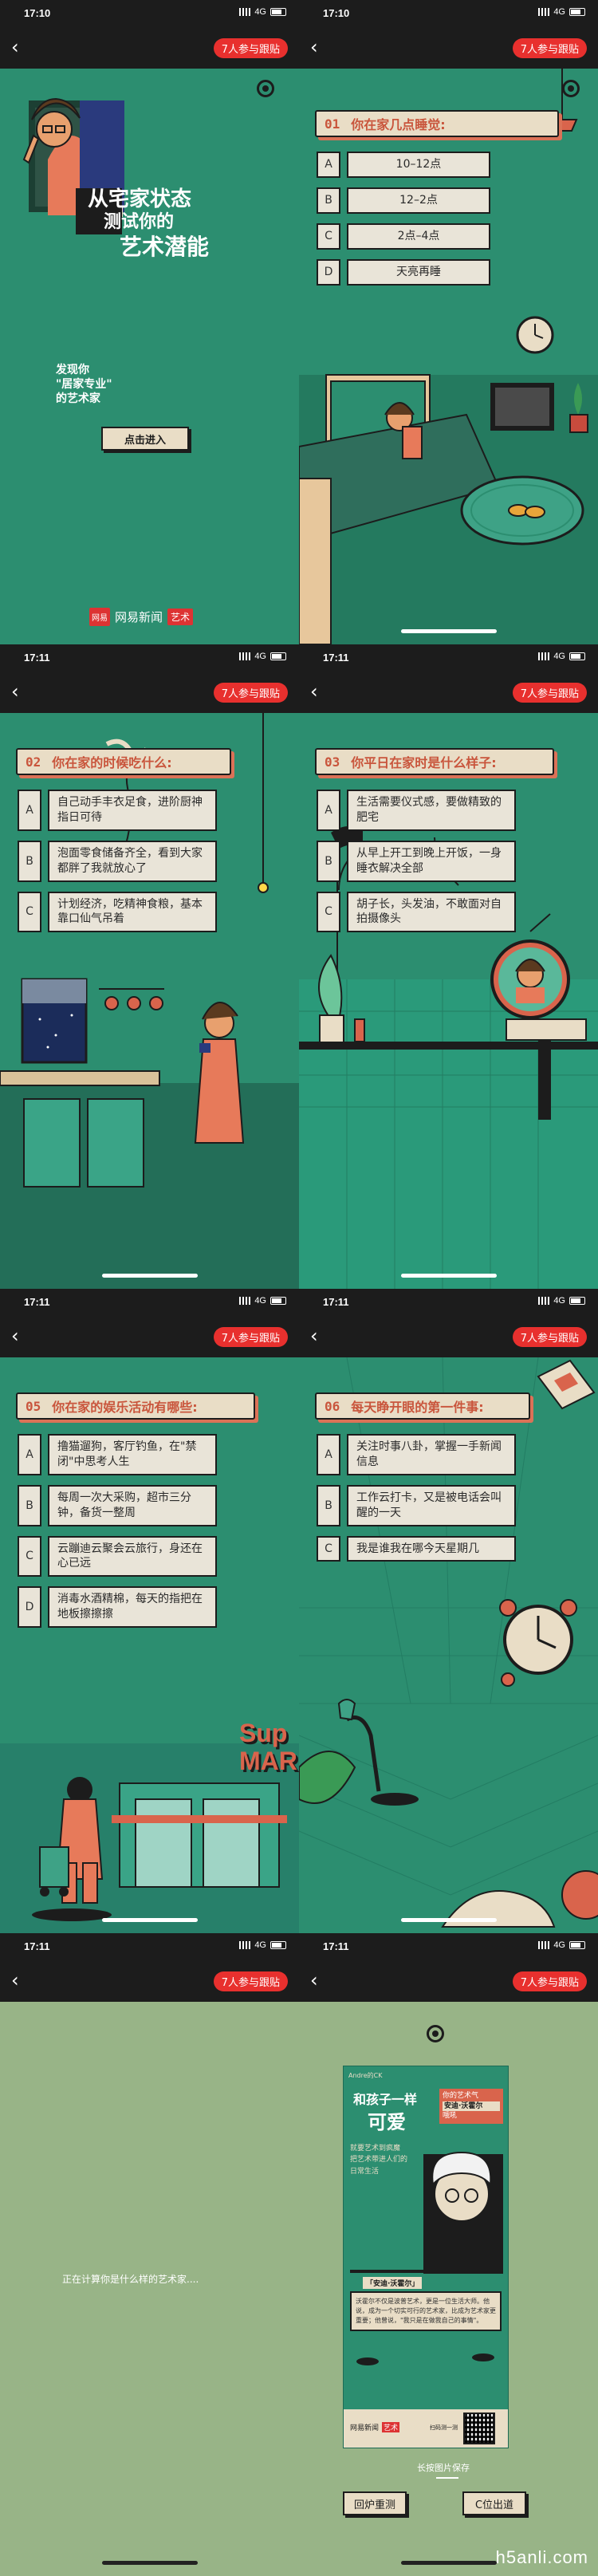 The image size is (598, 2576). Describe the element at coordinates (417, 1505) in the screenshot. I see `option-b: B 工作云打卡，又是被电话会叫醒的一天` at that location.